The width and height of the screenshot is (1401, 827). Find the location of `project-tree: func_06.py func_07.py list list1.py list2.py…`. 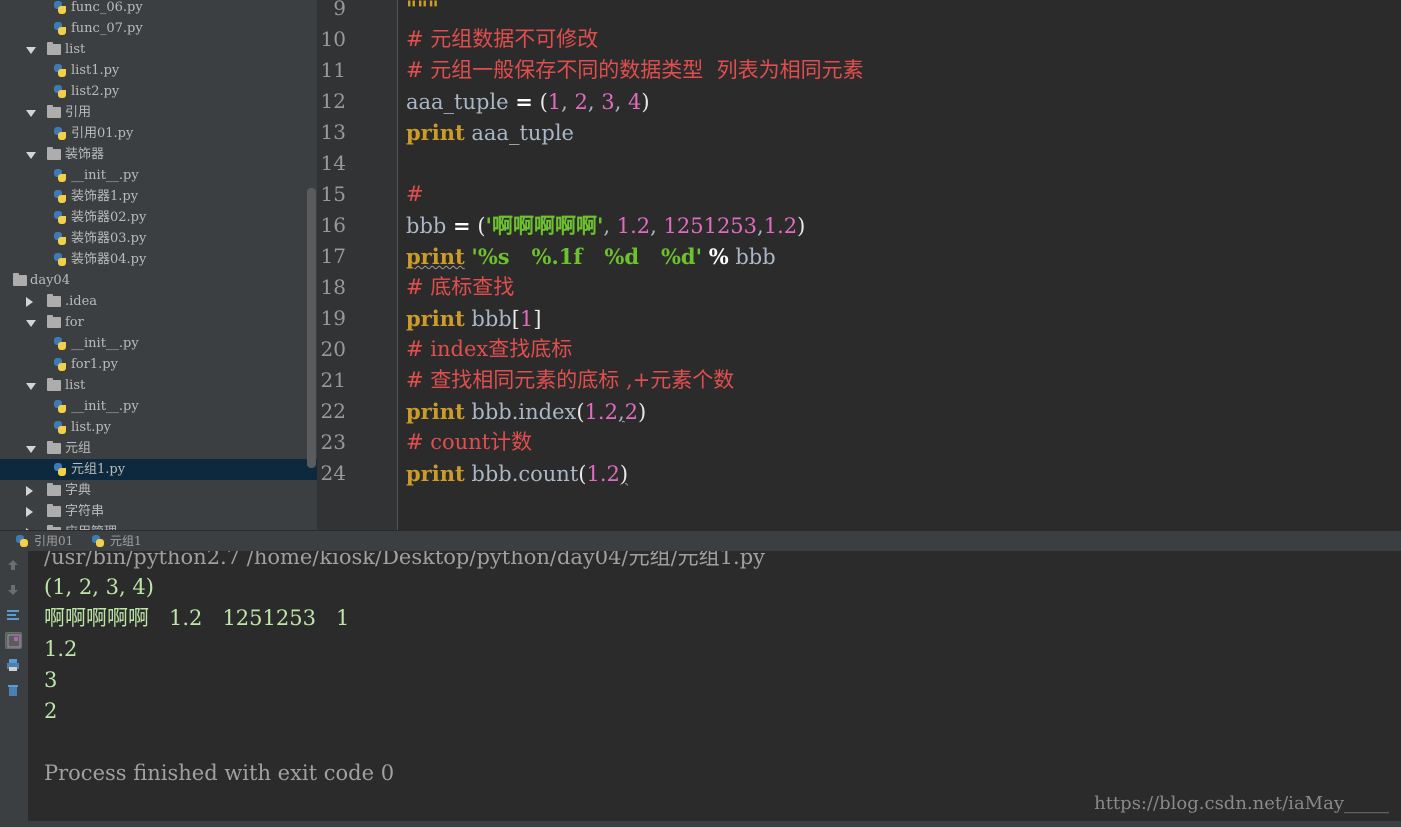

project-tree: func_06.py func_07.py list list1.py list2.py… is located at coordinates (159, 265).